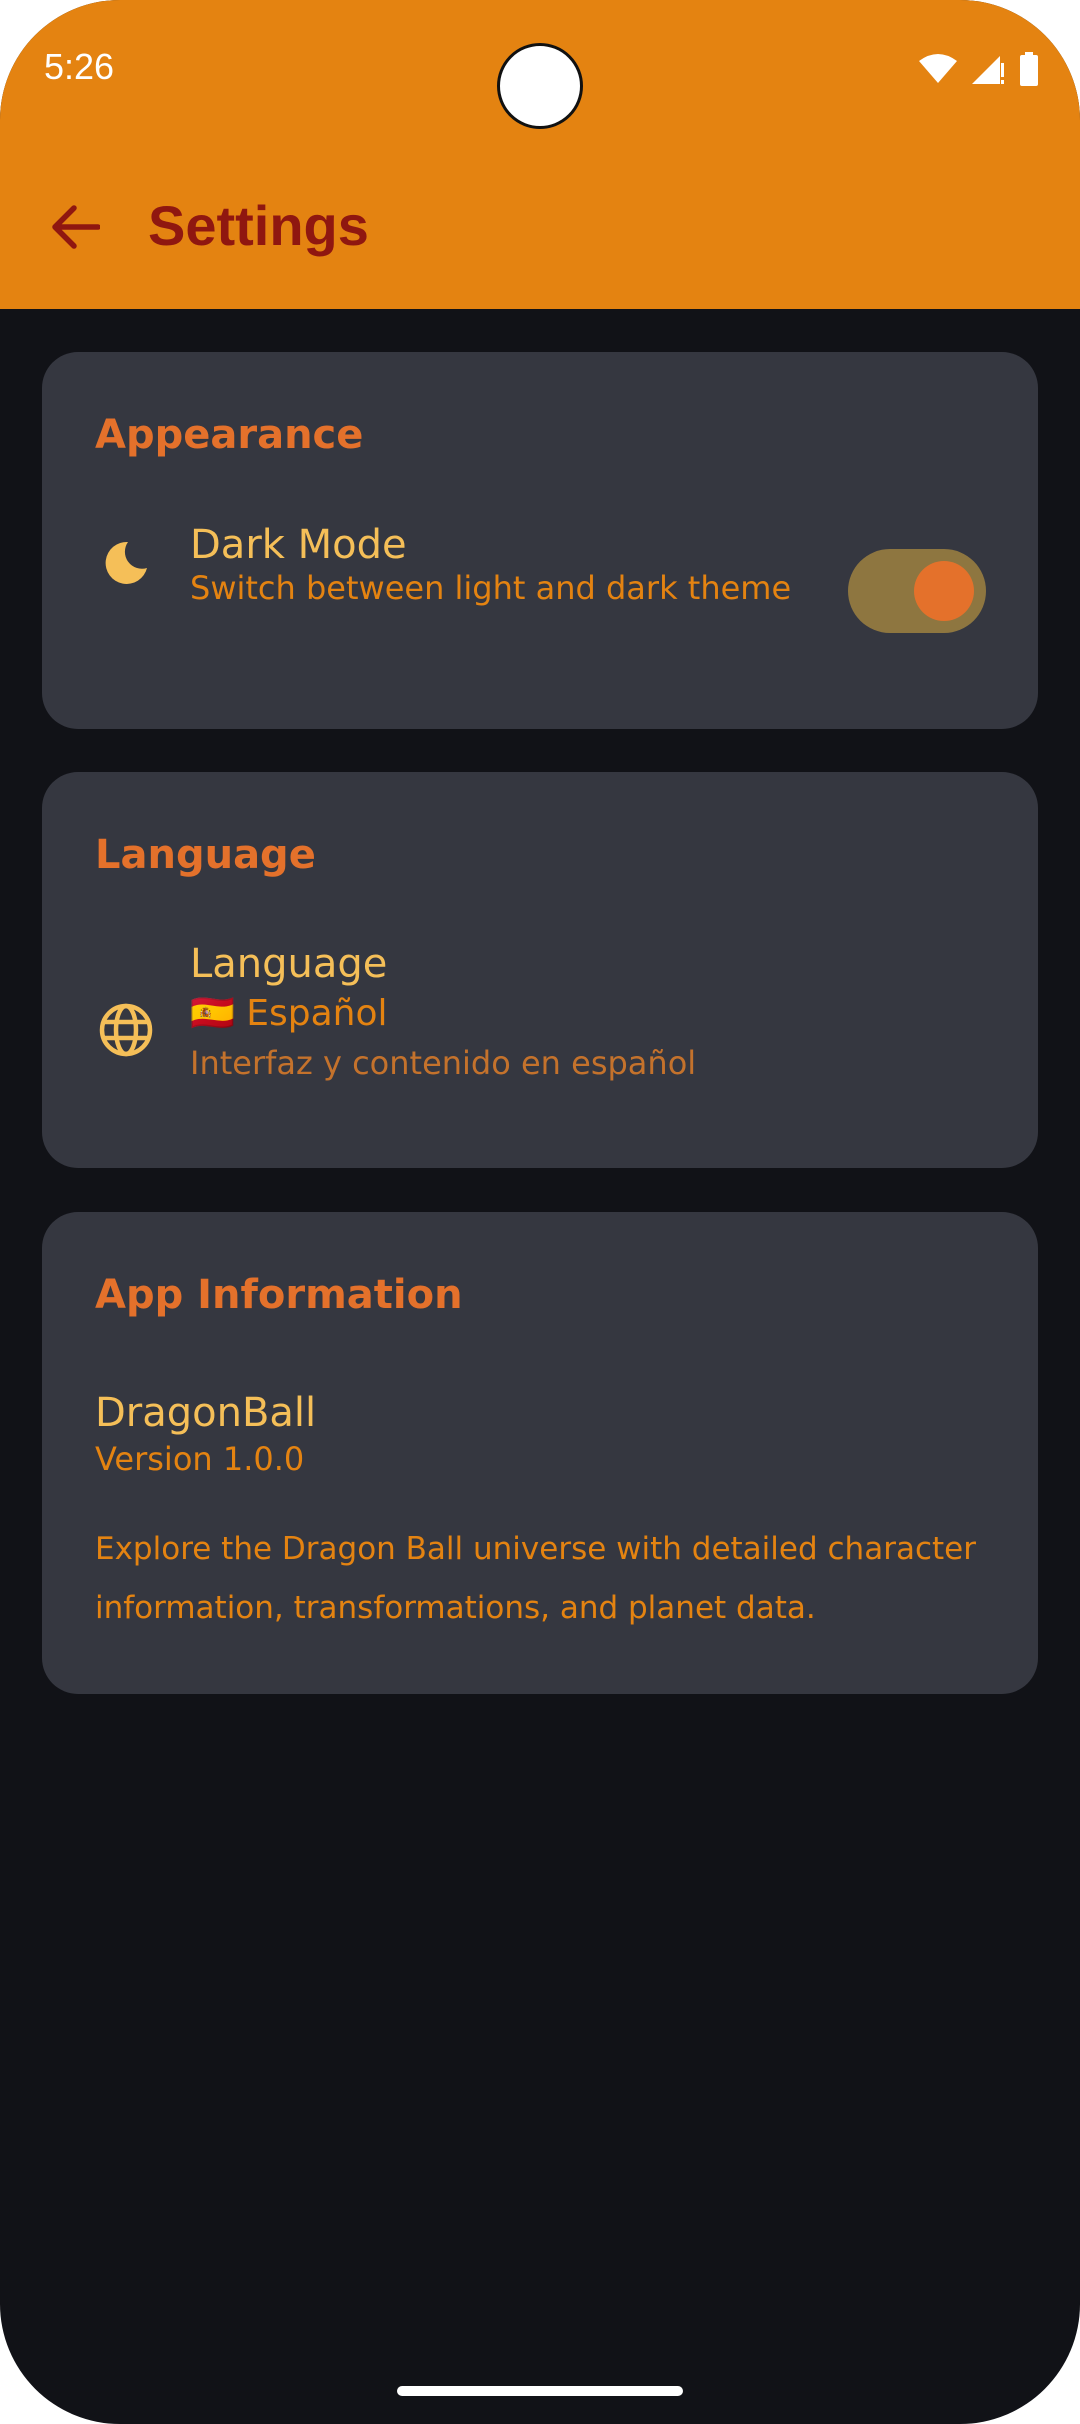 This screenshot has height=2424, width=1080. What do you see at coordinates (126, 1030) in the screenshot?
I see `globe-icon` at bounding box center [126, 1030].